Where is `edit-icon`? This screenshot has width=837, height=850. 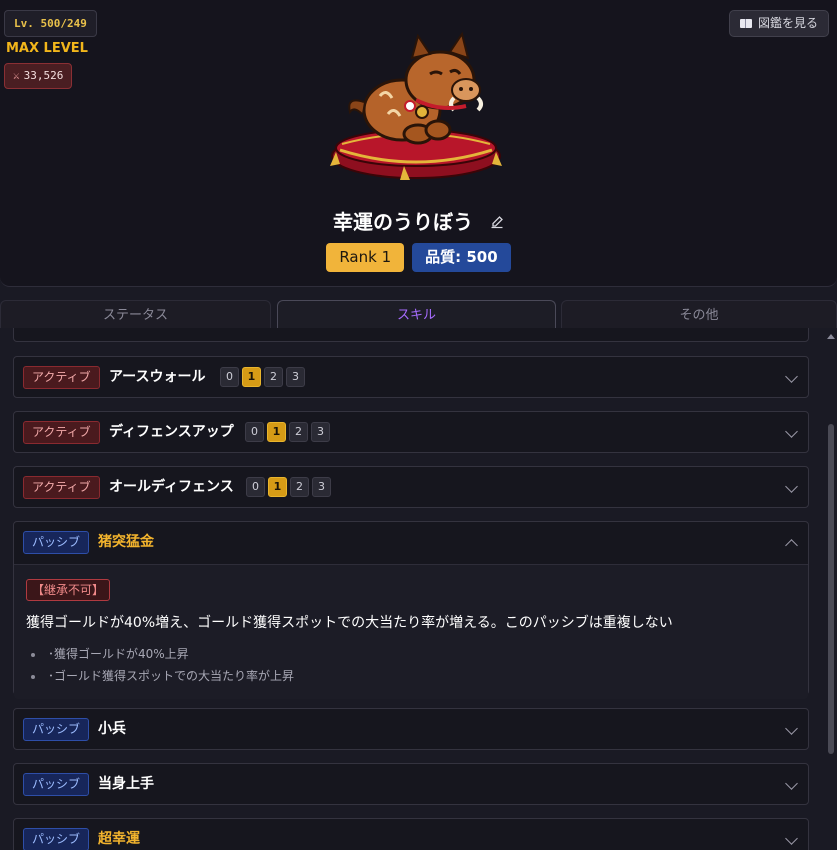
edit-icon is located at coordinates (497, 222).